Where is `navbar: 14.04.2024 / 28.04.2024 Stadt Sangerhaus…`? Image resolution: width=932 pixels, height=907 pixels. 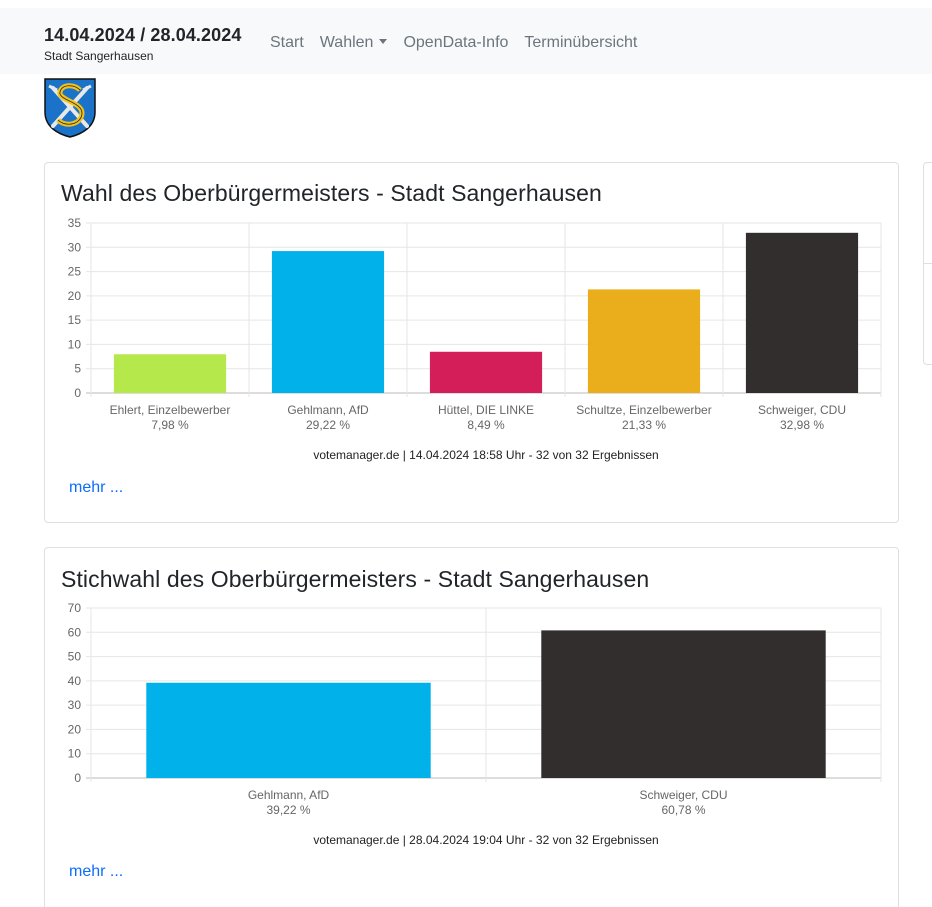
navbar: 14.04.2024 / 28.04.2024 Stadt Sangerhaus… is located at coordinates (466, 41).